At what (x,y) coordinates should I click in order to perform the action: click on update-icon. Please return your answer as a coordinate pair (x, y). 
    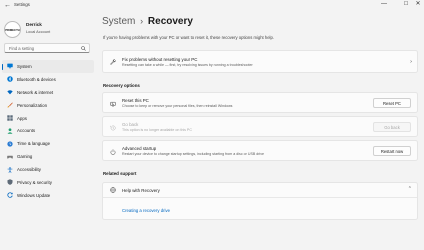
    Looking at the image, I should click on (9, 195).